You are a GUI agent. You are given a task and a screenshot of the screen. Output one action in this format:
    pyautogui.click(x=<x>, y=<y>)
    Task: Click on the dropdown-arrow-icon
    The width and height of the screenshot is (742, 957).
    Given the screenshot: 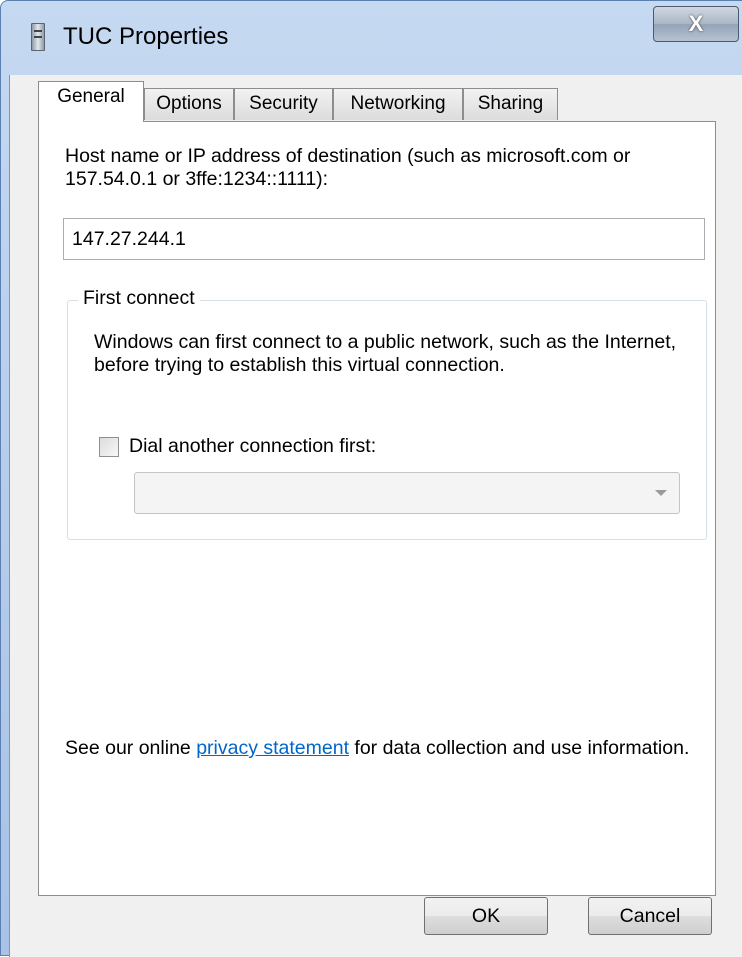 What is the action you would take?
    pyautogui.click(x=661, y=493)
    